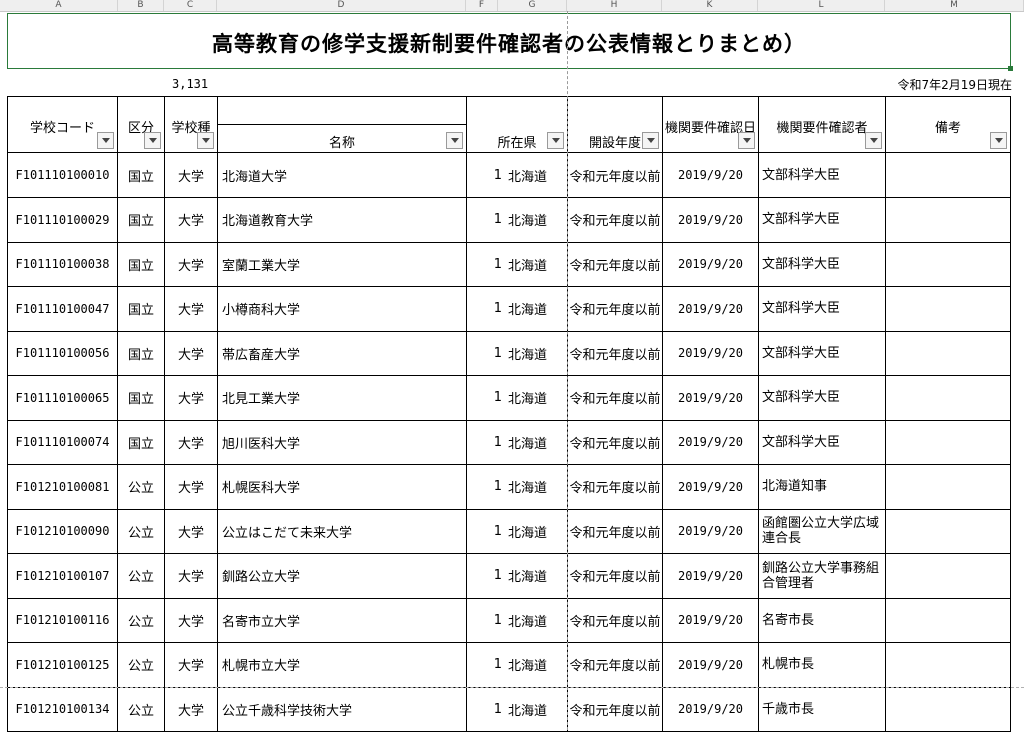  Describe the element at coordinates (62, 220) in the screenshot. I see `cell-code: F101110100029` at that location.